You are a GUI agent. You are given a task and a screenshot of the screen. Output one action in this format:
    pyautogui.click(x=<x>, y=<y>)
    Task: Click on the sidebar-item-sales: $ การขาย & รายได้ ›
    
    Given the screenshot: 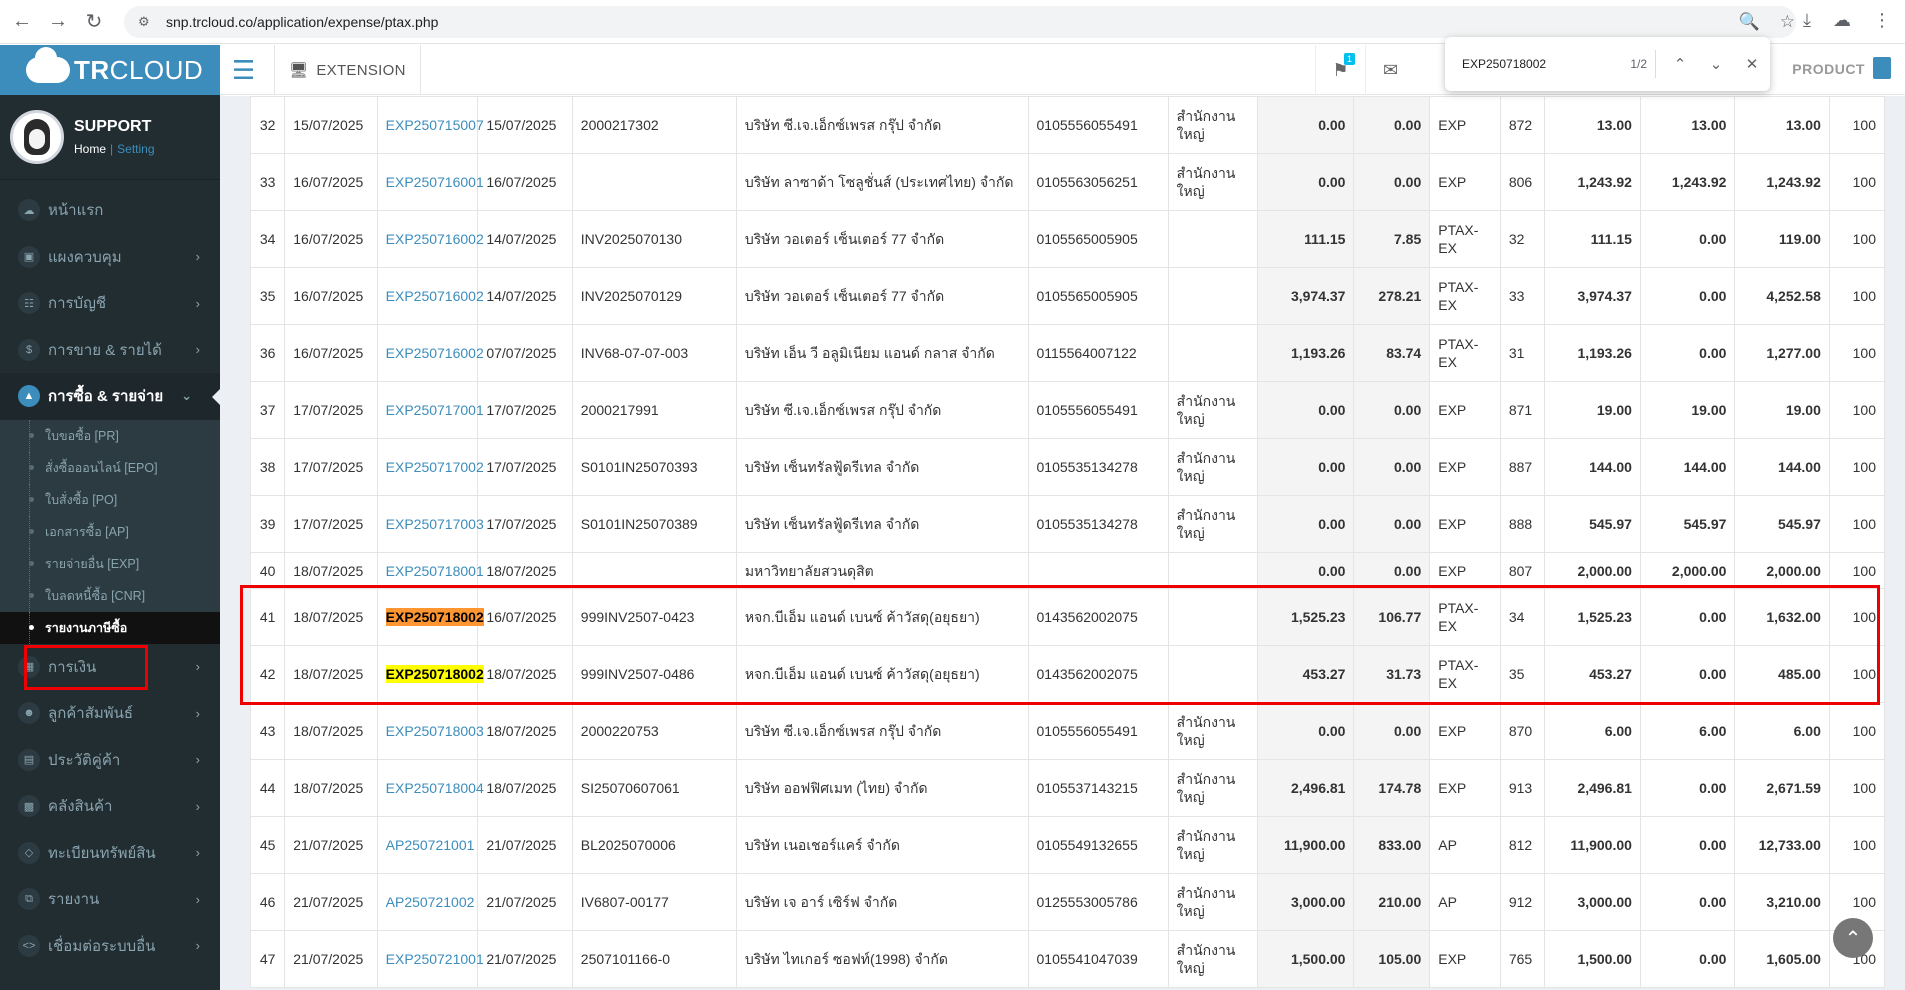 What is the action you would take?
    pyautogui.click(x=110, y=350)
    